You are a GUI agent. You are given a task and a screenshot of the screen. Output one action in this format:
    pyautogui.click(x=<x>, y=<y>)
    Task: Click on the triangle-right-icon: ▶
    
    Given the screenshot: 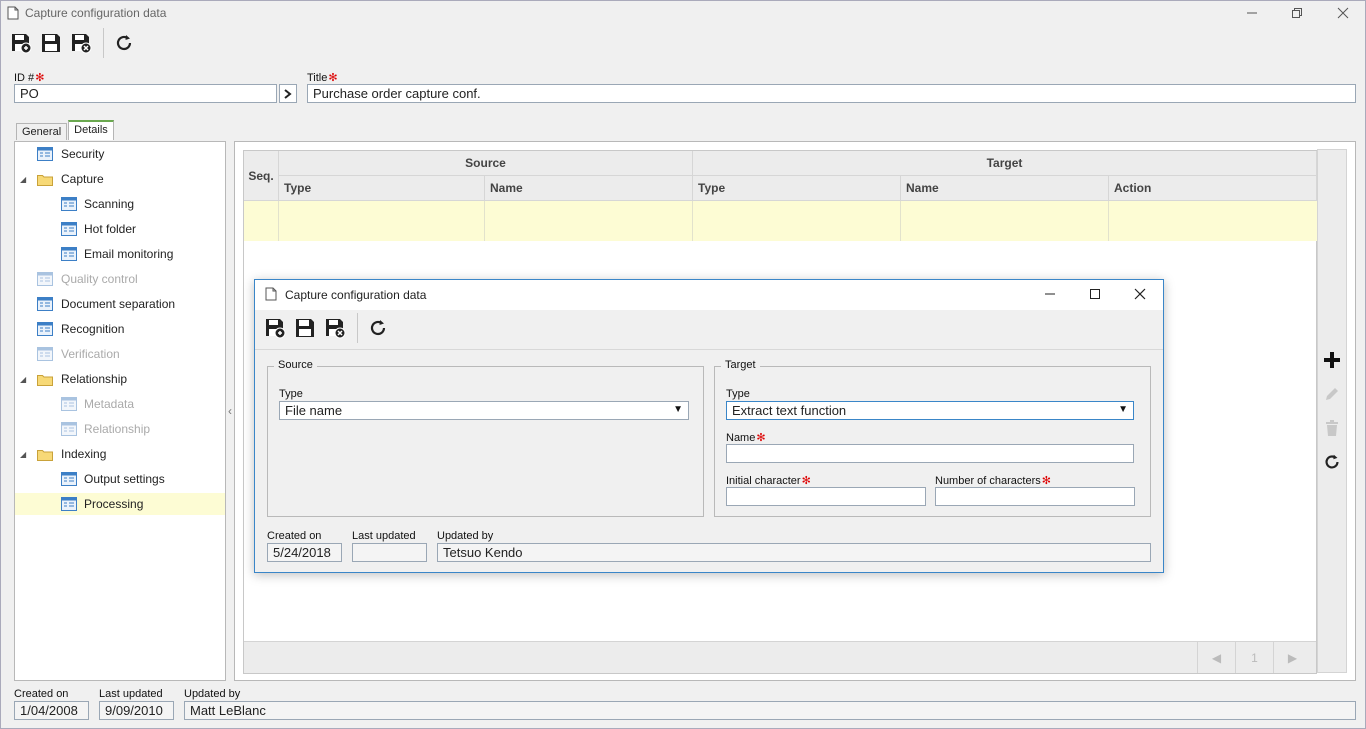 What is the action you would take?
    pyautogui.click(x=1292, y=657)
    